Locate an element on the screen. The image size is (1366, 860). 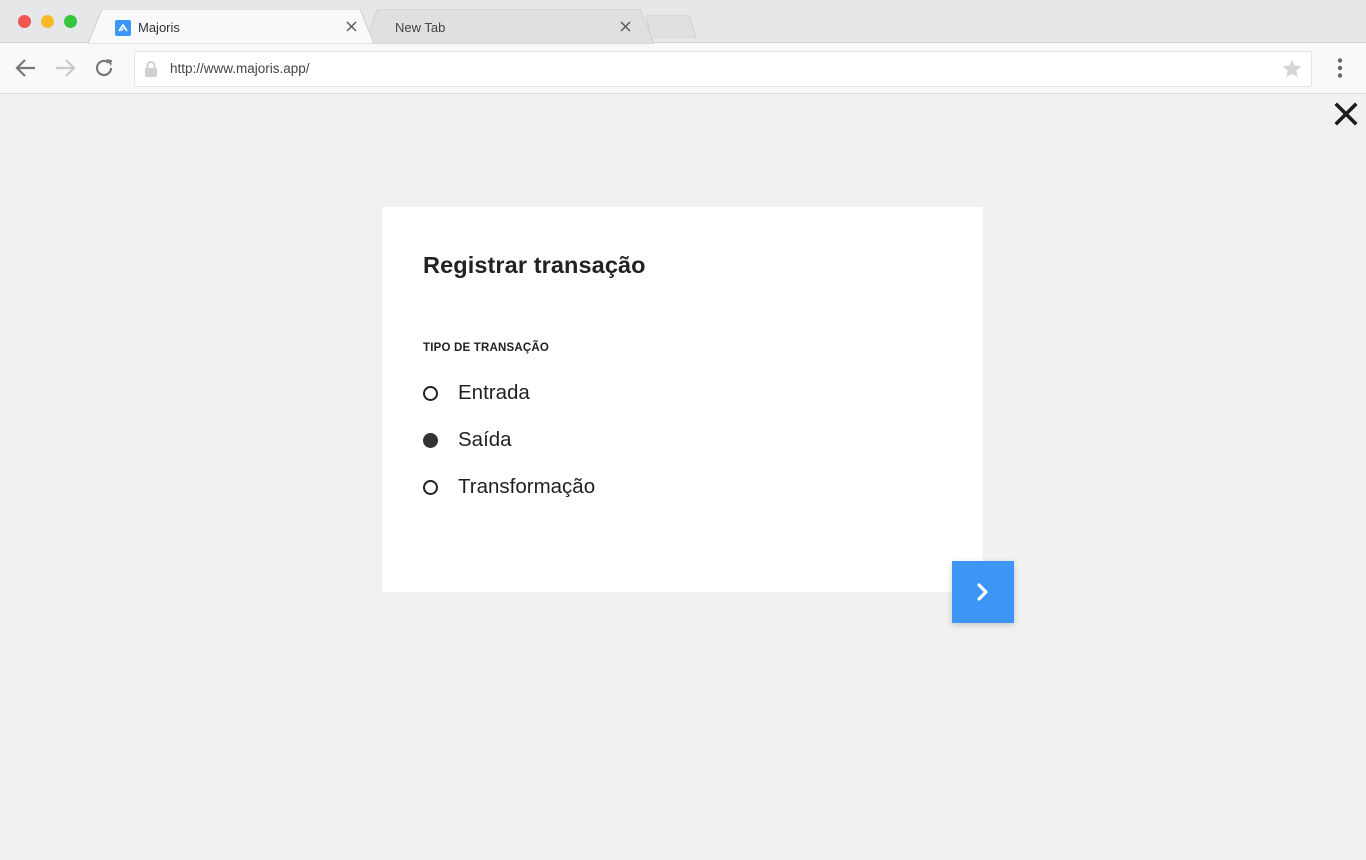
tab-majoris: Majoris is located at coordinates (231, 26).